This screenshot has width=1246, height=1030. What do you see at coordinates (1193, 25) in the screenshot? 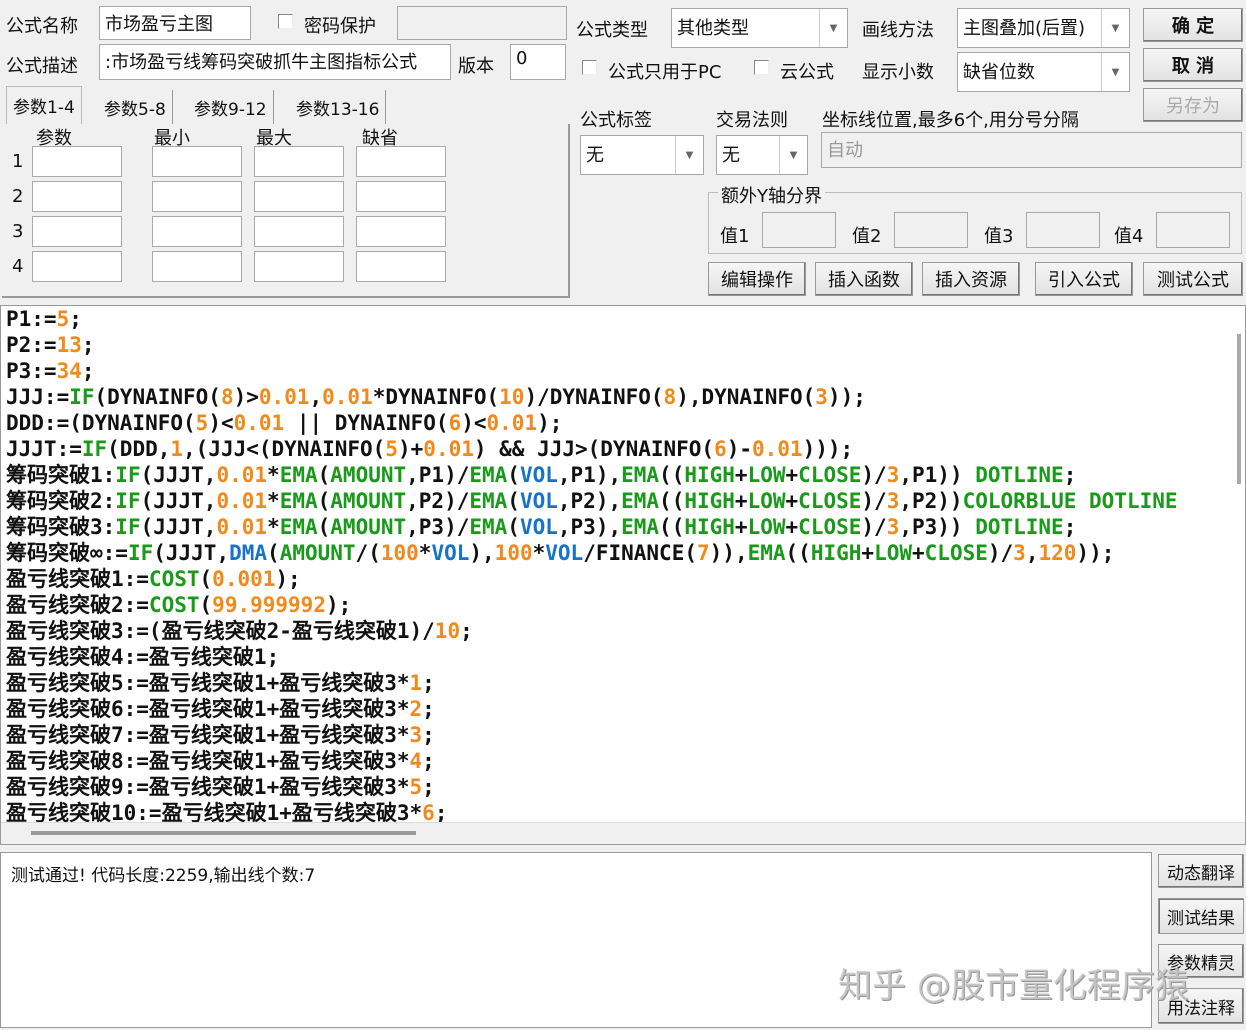
I see `ok-button: 确 定` at bounding box center [1193, 25].